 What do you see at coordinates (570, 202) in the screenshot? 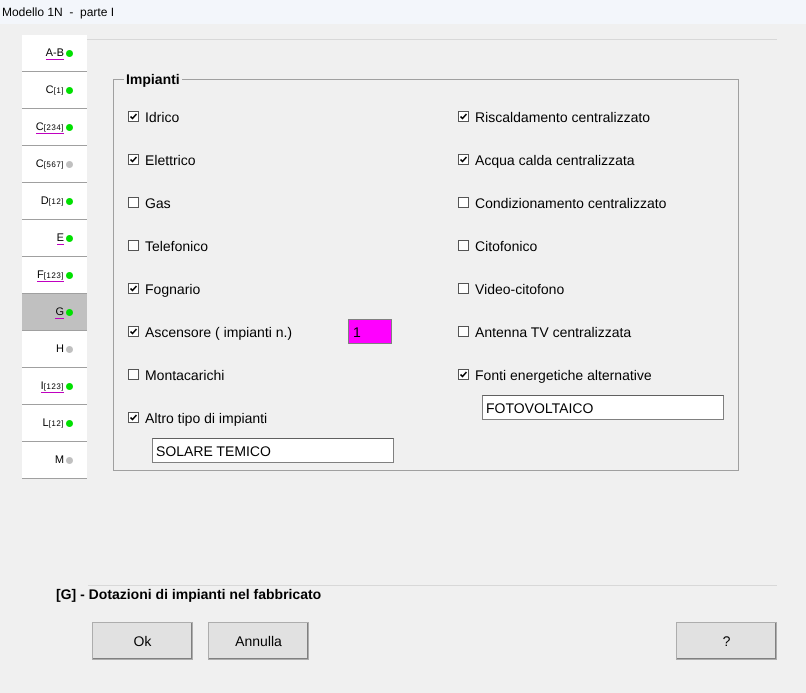
I see `checkbox-label: Condizionamento centralizzato` at bounding box center [570, 202].